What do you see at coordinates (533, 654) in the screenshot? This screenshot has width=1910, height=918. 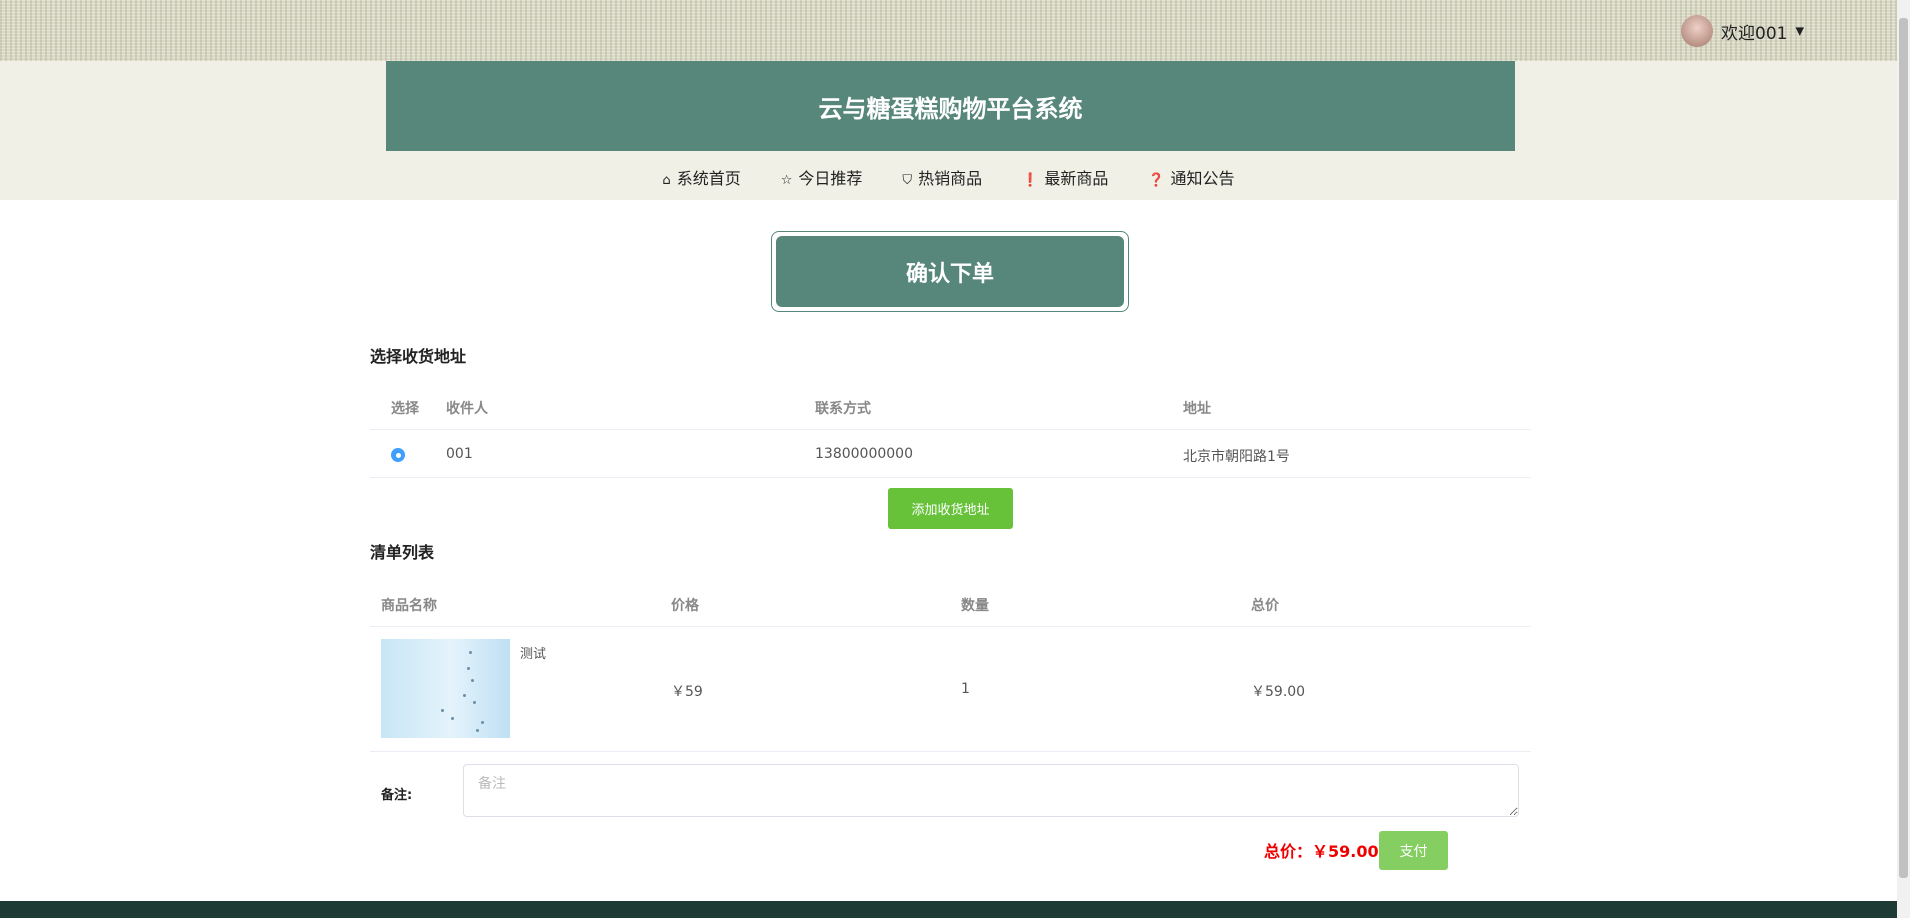 I see `product-name: 测试` at bounding box center [533, 654].